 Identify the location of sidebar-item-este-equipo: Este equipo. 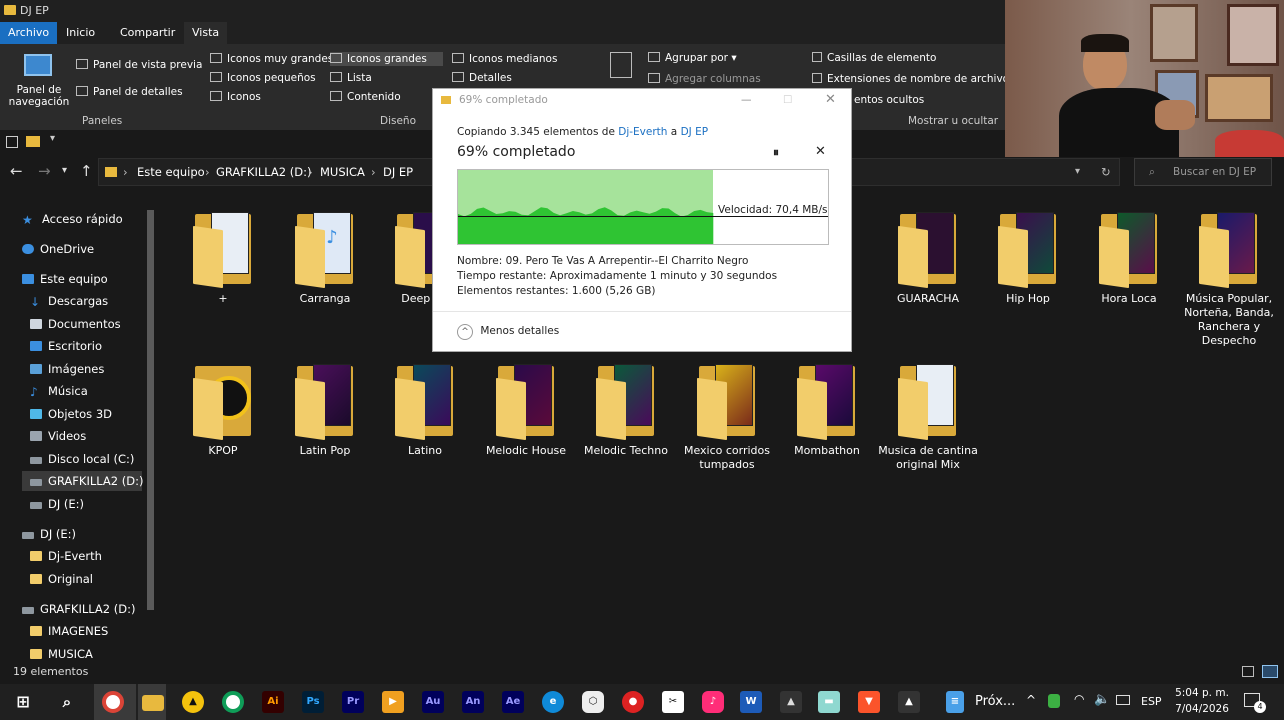
(65, 279).